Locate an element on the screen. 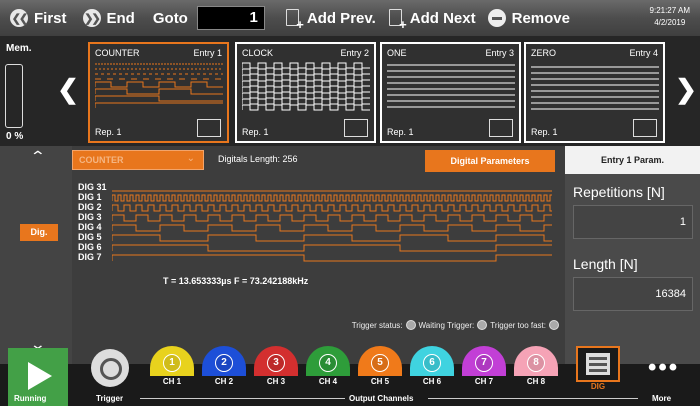 Image resolution: width=700 pixels, height=406 pixels. chevron-up-icon: ⌃ is located at coordinates (38, 156).